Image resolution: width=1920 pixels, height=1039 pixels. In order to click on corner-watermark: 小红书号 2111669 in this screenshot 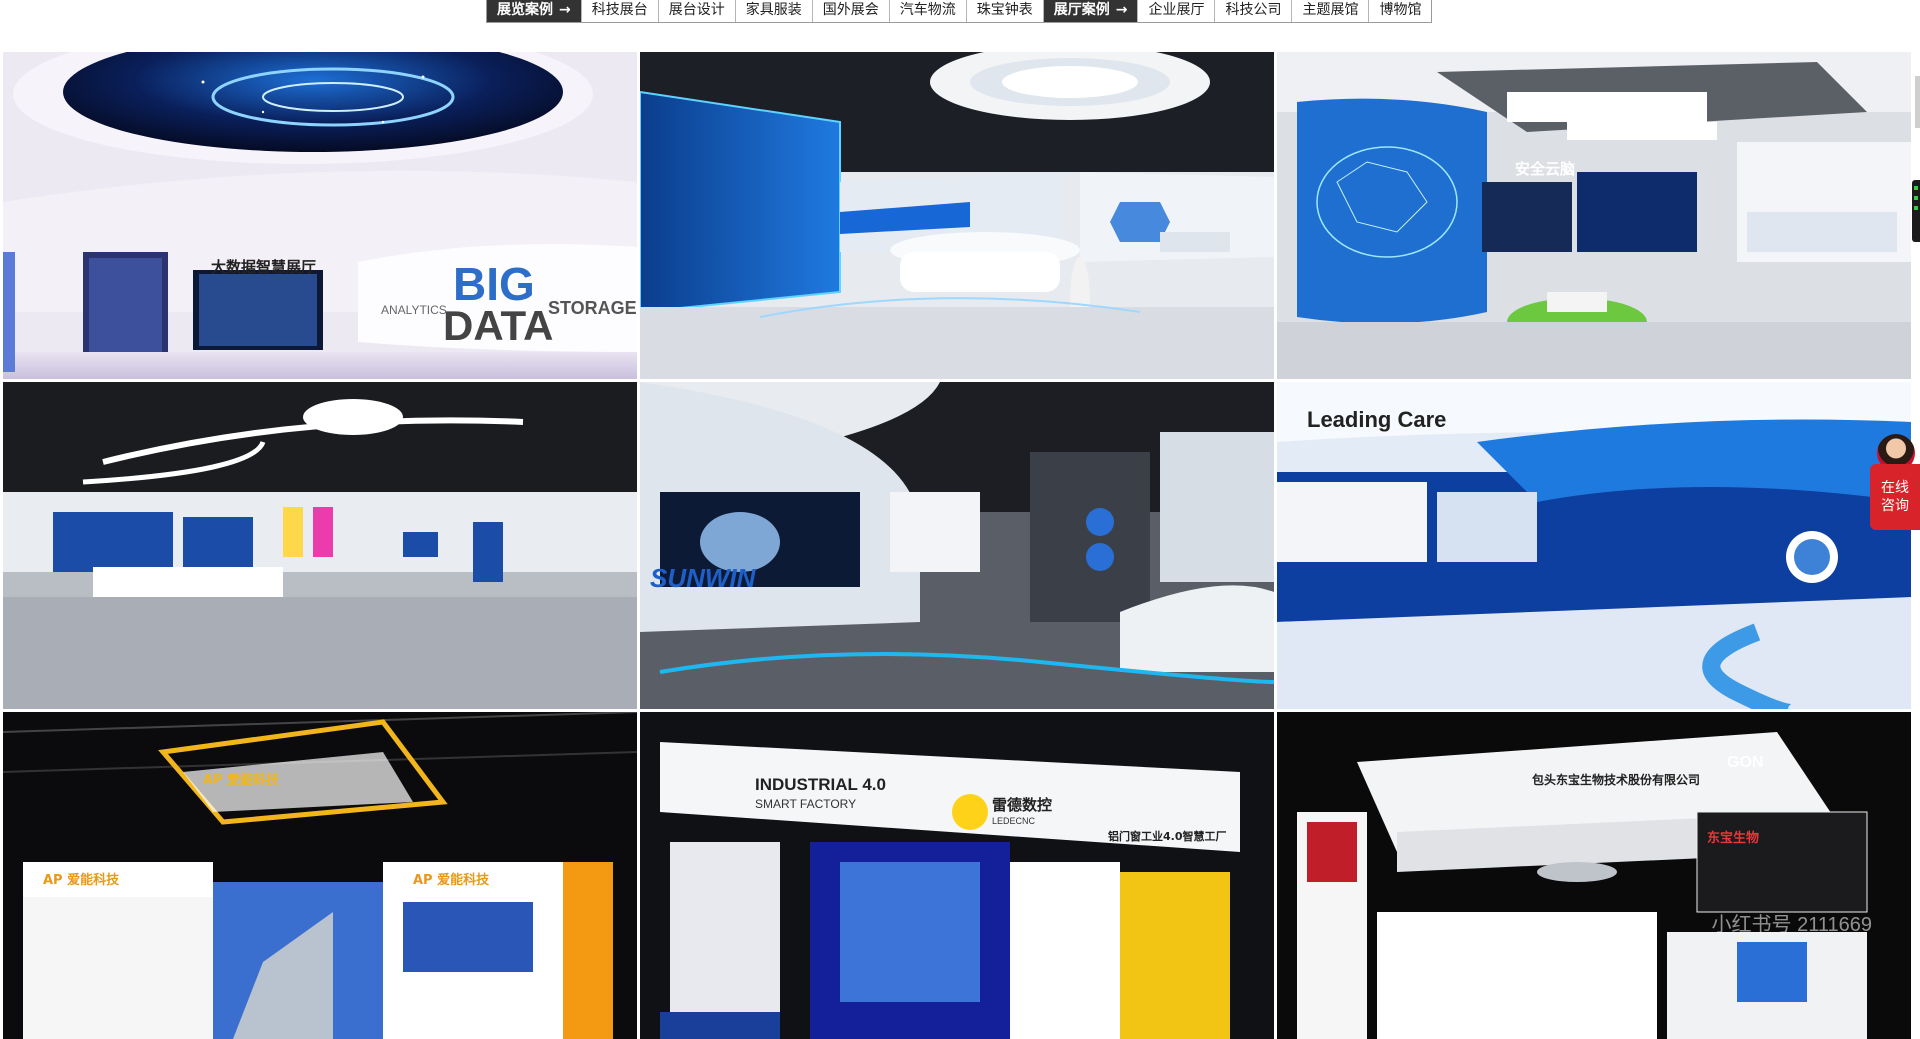, I will do `click(1791, 925)`.